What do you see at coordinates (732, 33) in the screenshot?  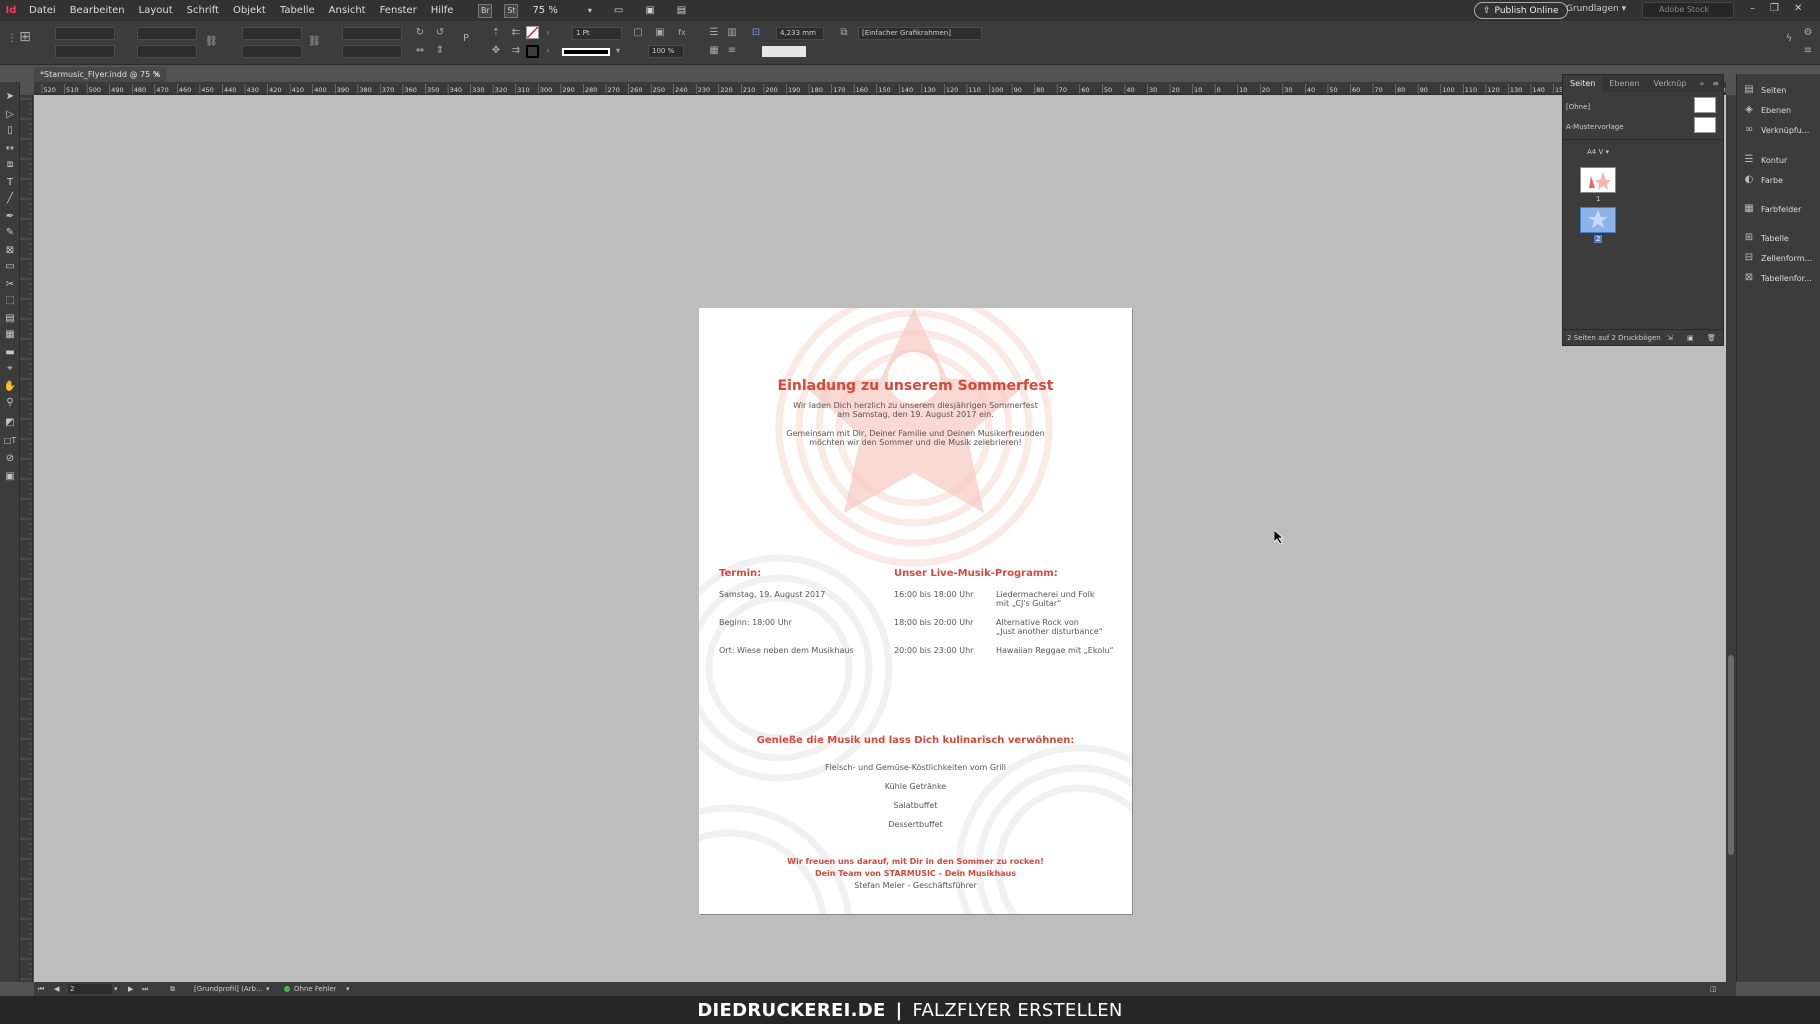 I see `wrap-around-icon: ▥` at bounding box center [732, 33].